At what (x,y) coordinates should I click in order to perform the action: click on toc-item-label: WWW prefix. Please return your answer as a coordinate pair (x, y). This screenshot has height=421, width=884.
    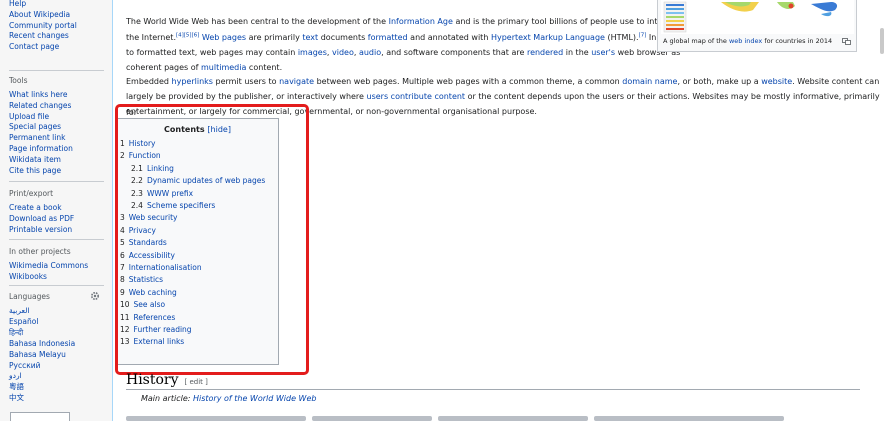
    Looking at the image, I should click on (170, 193).